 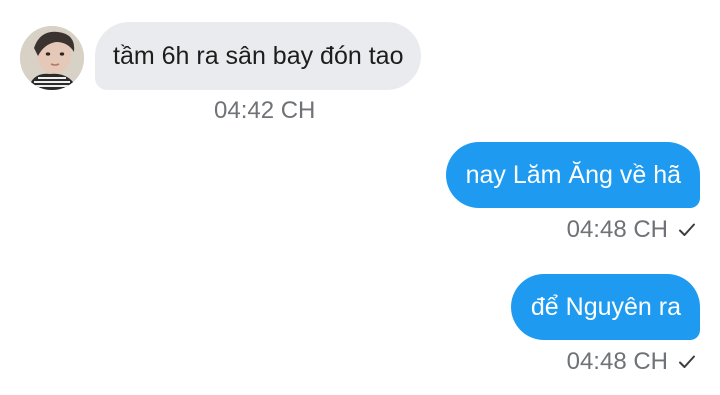 I want to click on avatar-photo, so click(x=52, y=58).